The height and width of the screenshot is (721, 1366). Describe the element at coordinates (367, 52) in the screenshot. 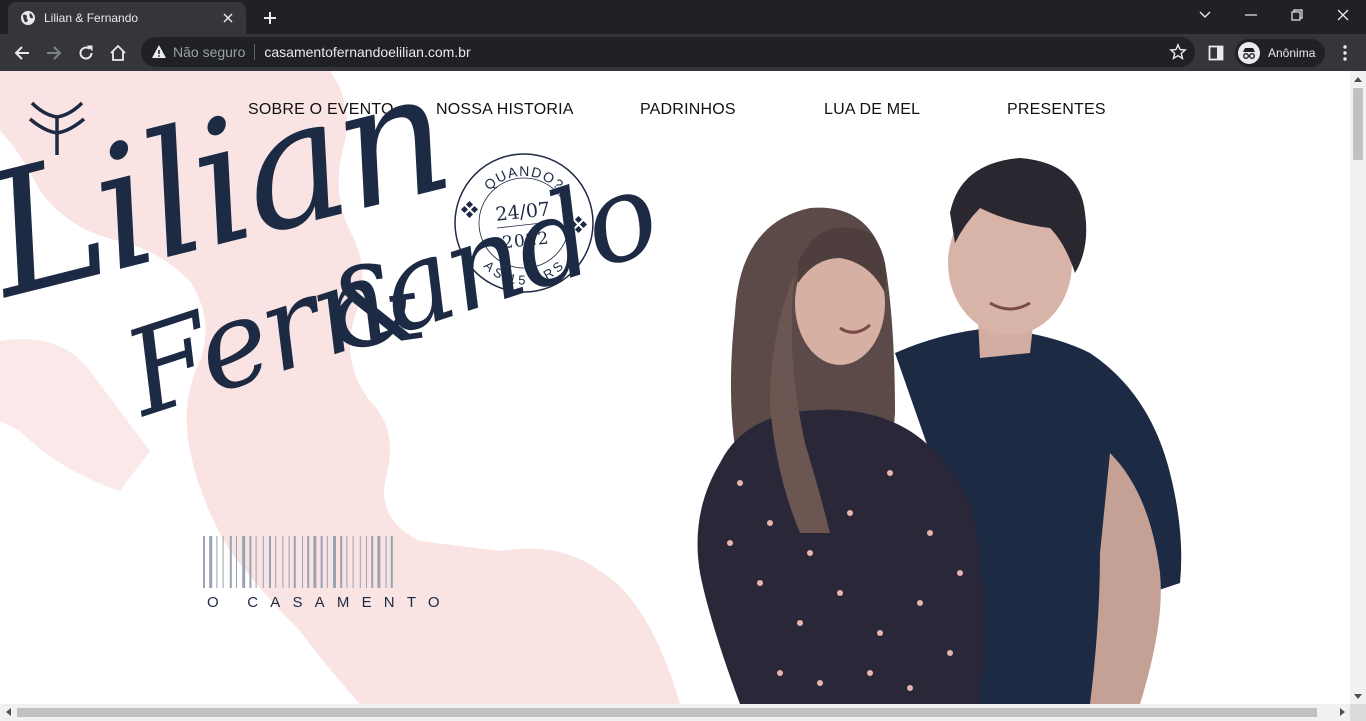

I see `url-text: casamentofernandoelilian.com.br` at that location.